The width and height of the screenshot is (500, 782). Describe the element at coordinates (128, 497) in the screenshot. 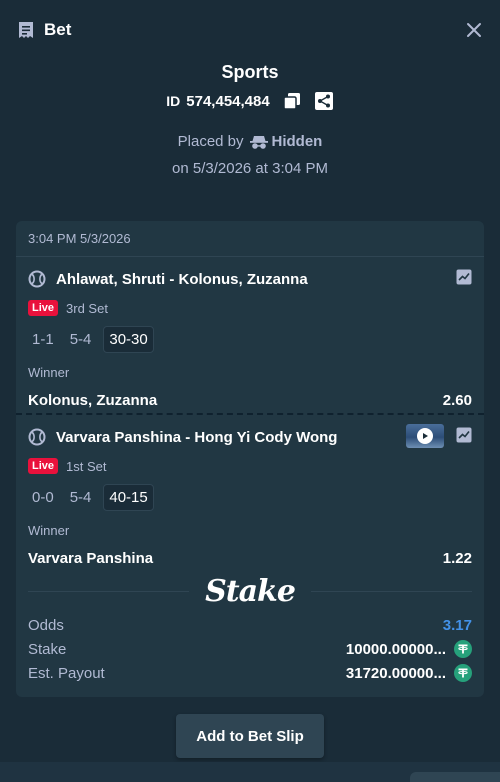

I see `point-score: 40-15` at that location.